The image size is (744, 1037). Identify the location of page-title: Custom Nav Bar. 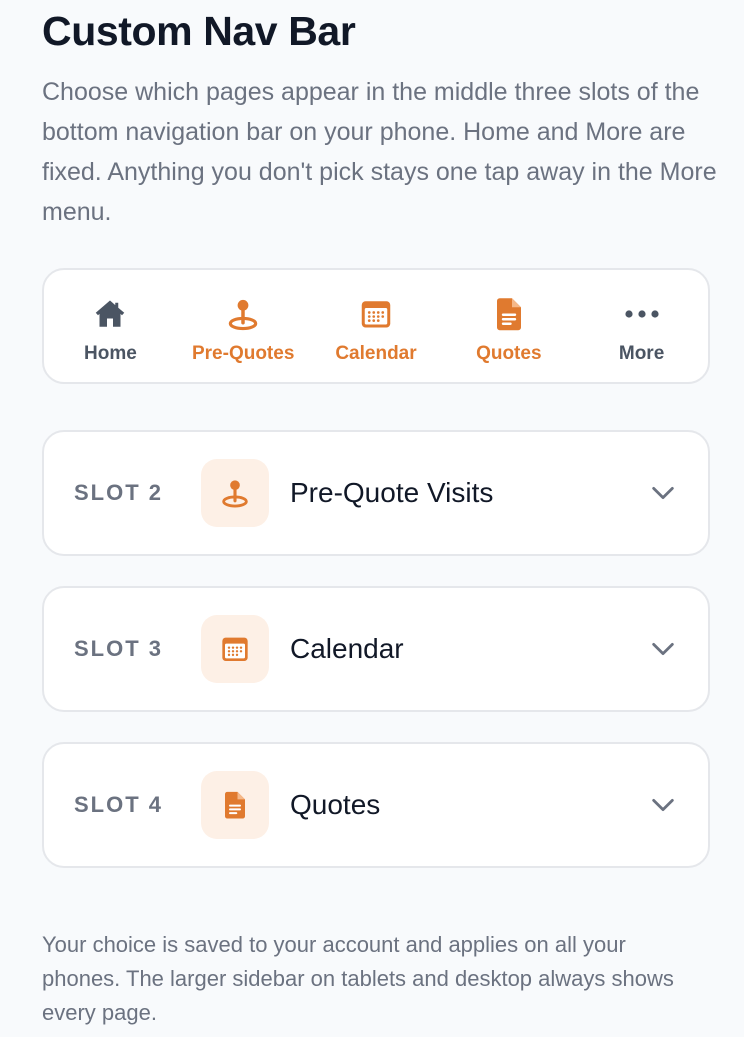
(199, 31).